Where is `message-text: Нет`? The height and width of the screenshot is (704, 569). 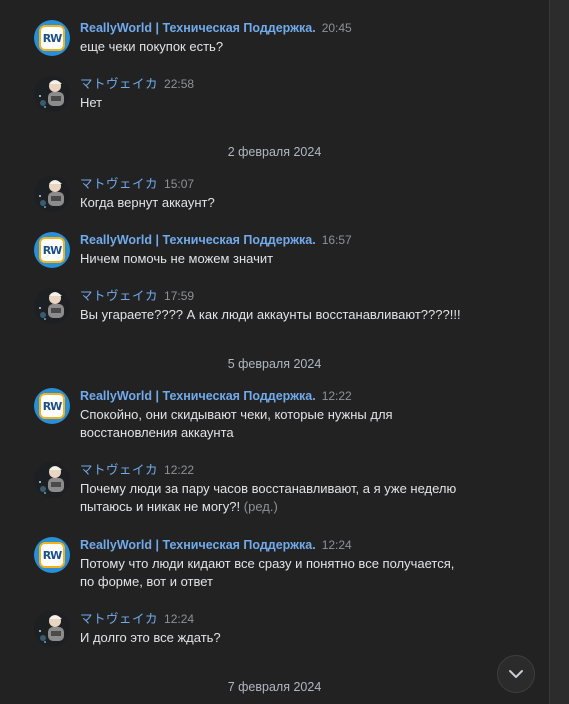
message-text: Нет is located at coordinates (91, 102).